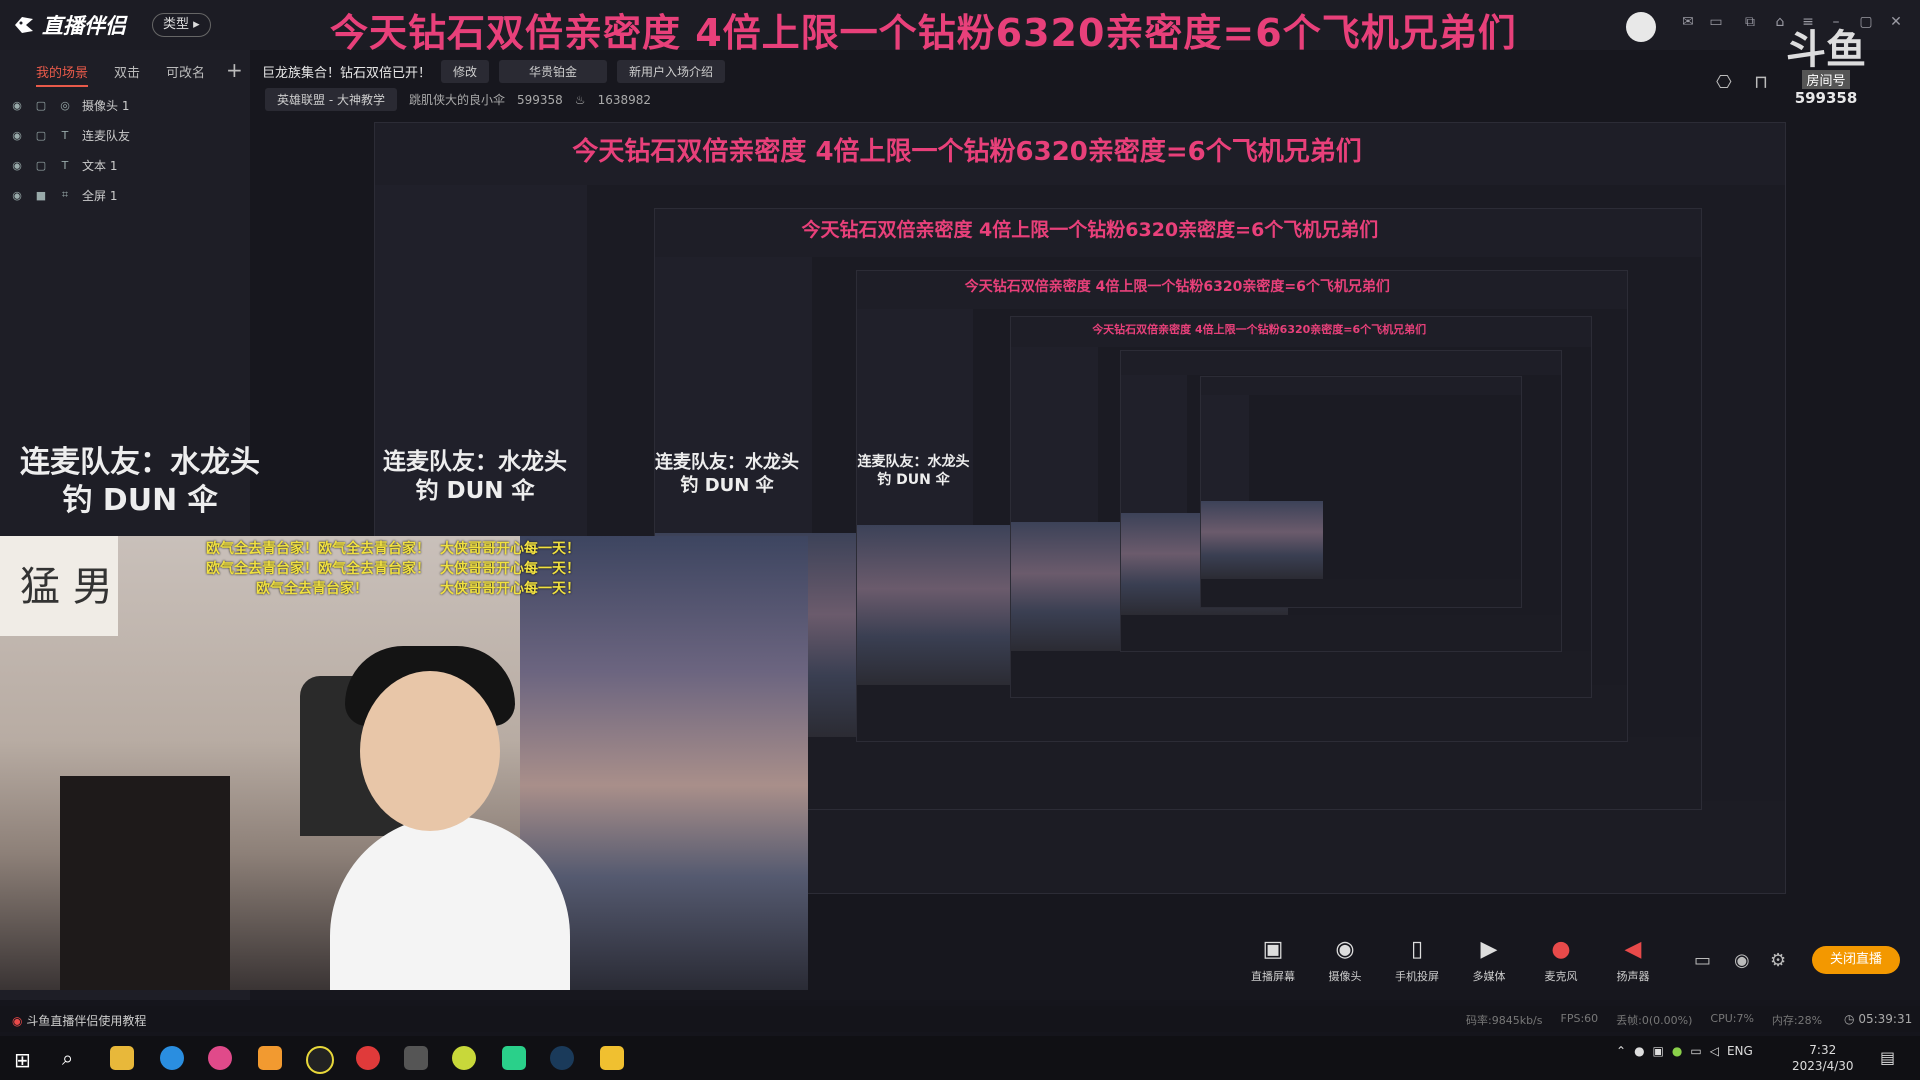 This screenshot has width=1920, height=1080. Describe the element at coordinates (1641, 27) in the screenshot. I see `user-avatar` at that location.